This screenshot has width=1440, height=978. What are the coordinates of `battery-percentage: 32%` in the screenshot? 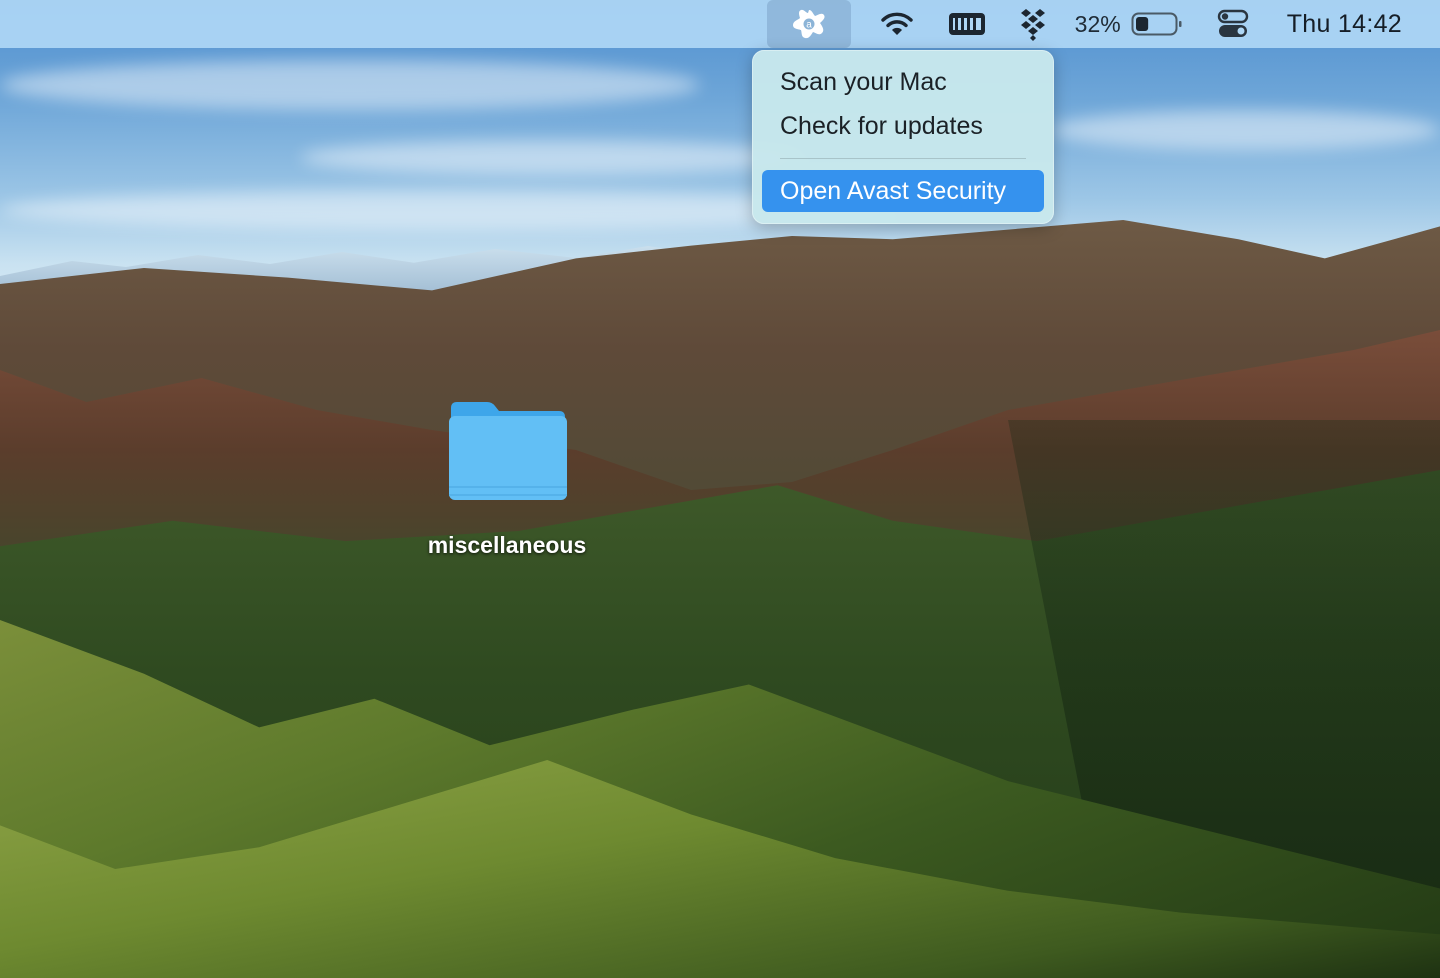 It's located at (1098, 24).